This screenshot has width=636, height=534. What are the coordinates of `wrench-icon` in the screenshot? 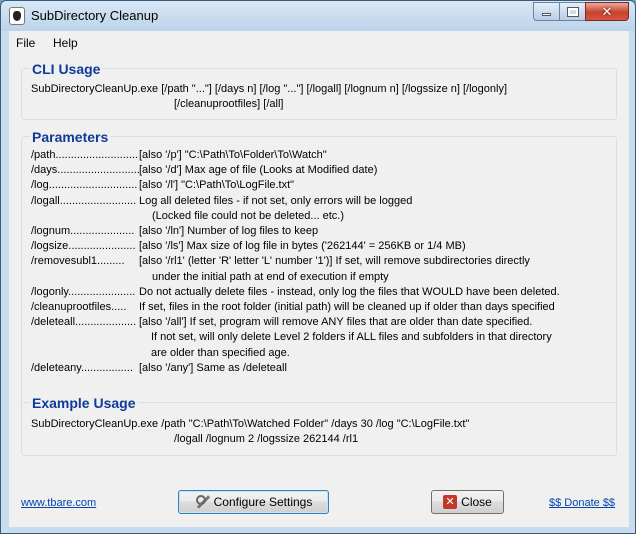 It's located at (203, 502).